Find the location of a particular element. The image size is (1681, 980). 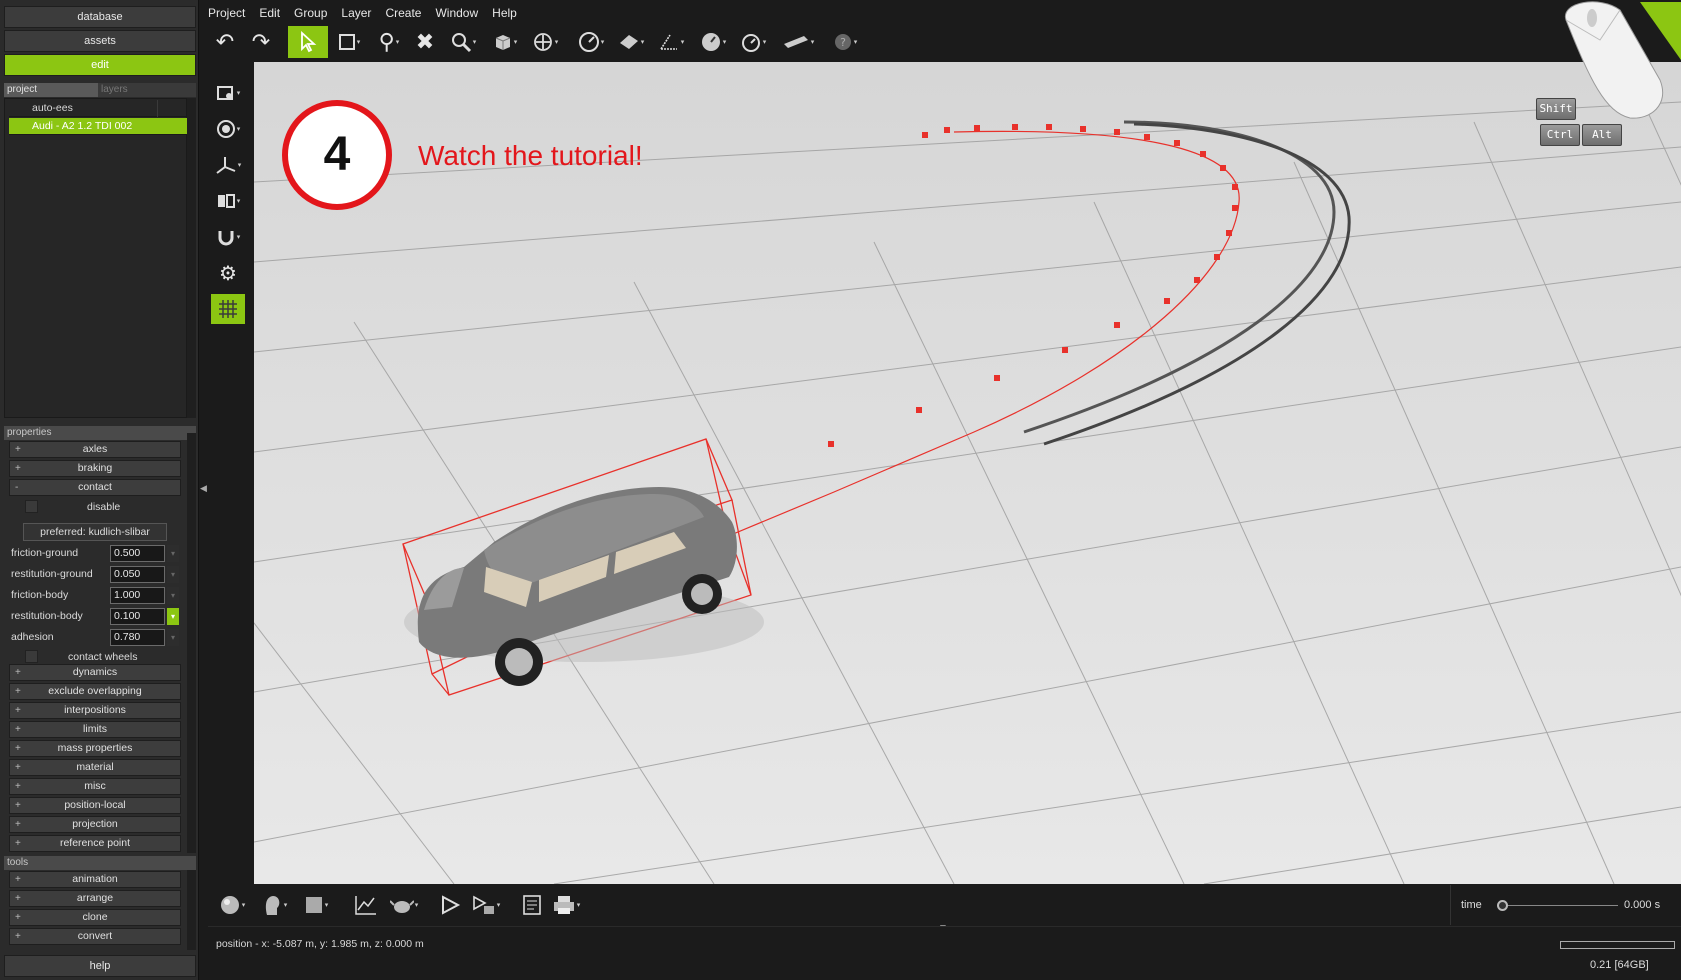

prop-group-contact: - contact is located at coordinates (95, 487).